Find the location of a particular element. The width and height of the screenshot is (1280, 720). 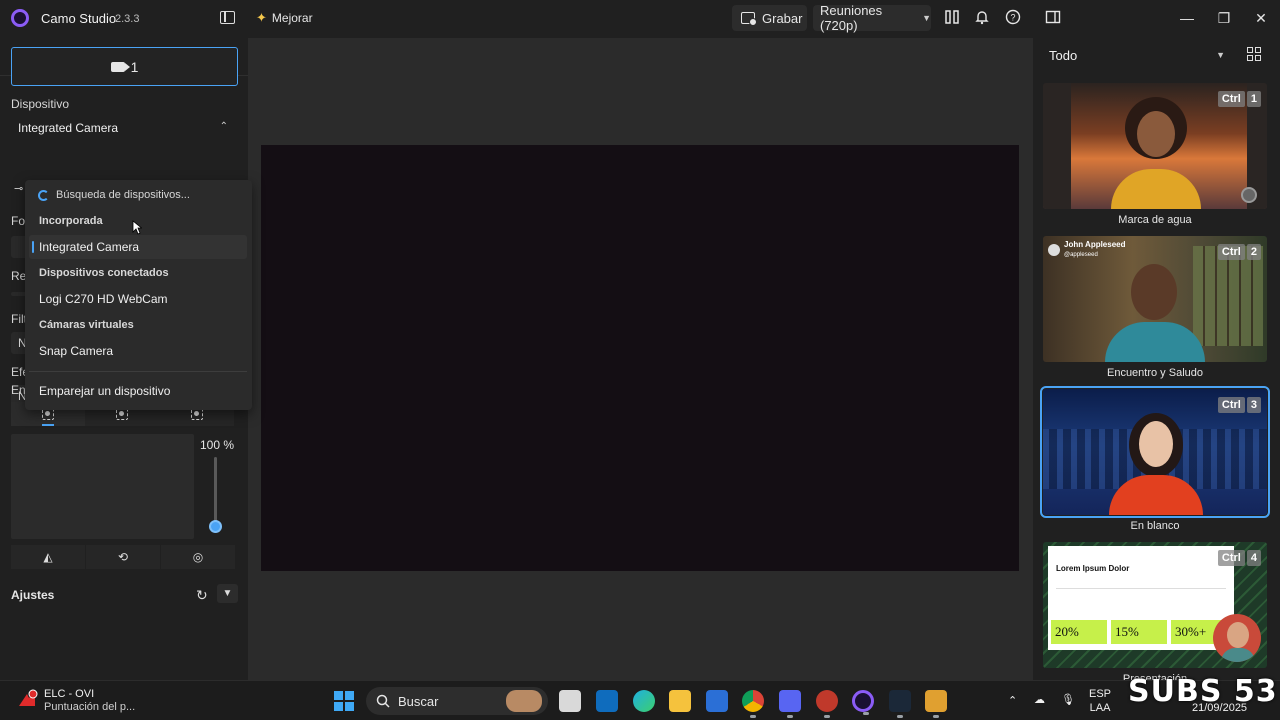

device-option-snap: Snap Camera is located at coordinates (138, 351).